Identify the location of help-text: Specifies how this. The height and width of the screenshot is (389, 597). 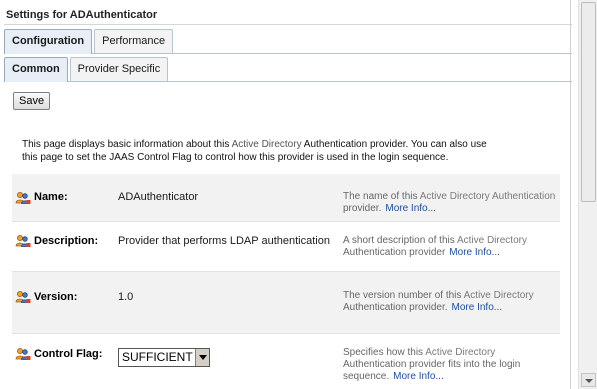
(384, 352).